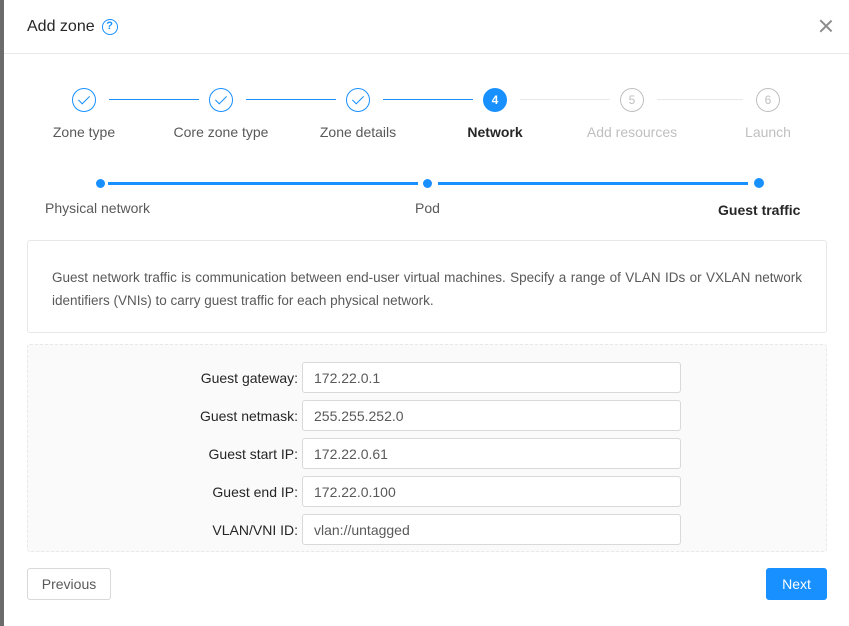 The image size is (849, 626). What do you see at coordinates (426, 197) in the screenshot?
I see `network-substeps: Physical network Pod Guest traffic` at bounding box center [426, 197].